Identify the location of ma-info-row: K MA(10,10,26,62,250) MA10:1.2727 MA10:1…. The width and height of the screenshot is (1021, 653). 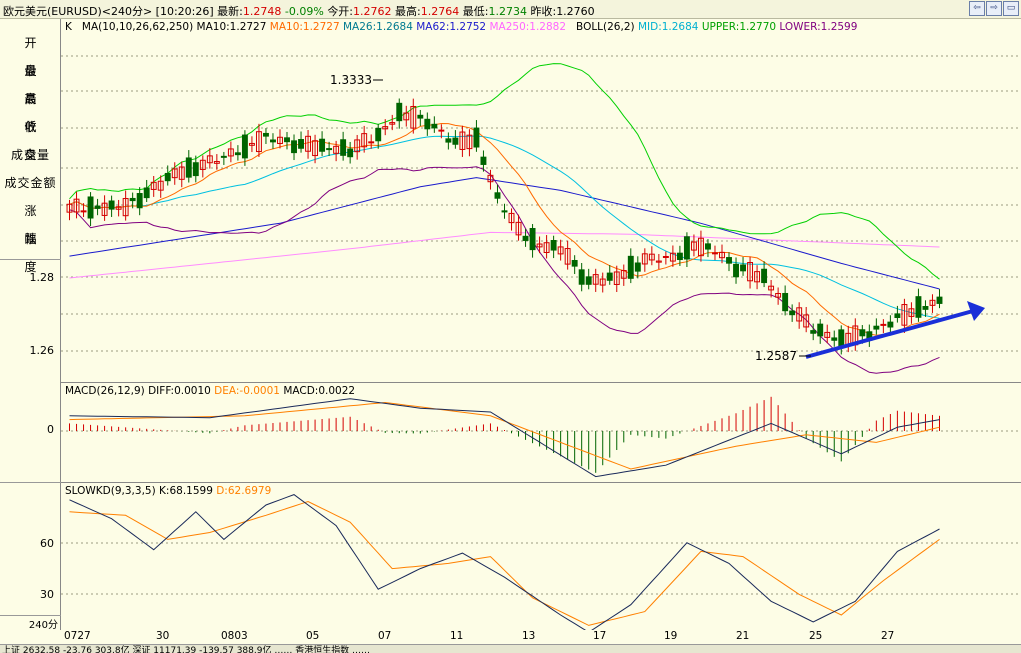
(461, 27).